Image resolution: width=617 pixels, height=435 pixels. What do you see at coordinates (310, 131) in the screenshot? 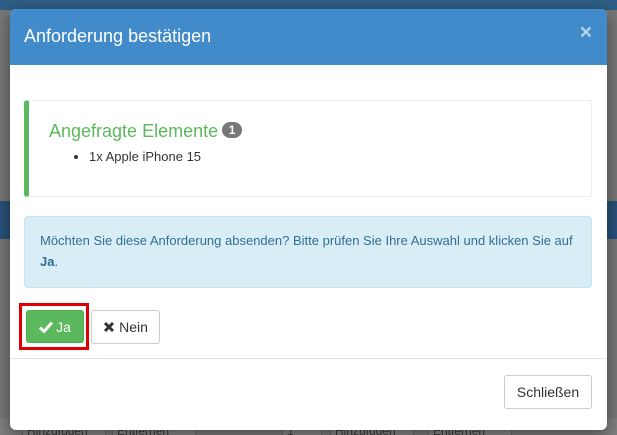
I see `requested-items-heading: Angefragte Elemente 1` at bounding box center [310, 131].